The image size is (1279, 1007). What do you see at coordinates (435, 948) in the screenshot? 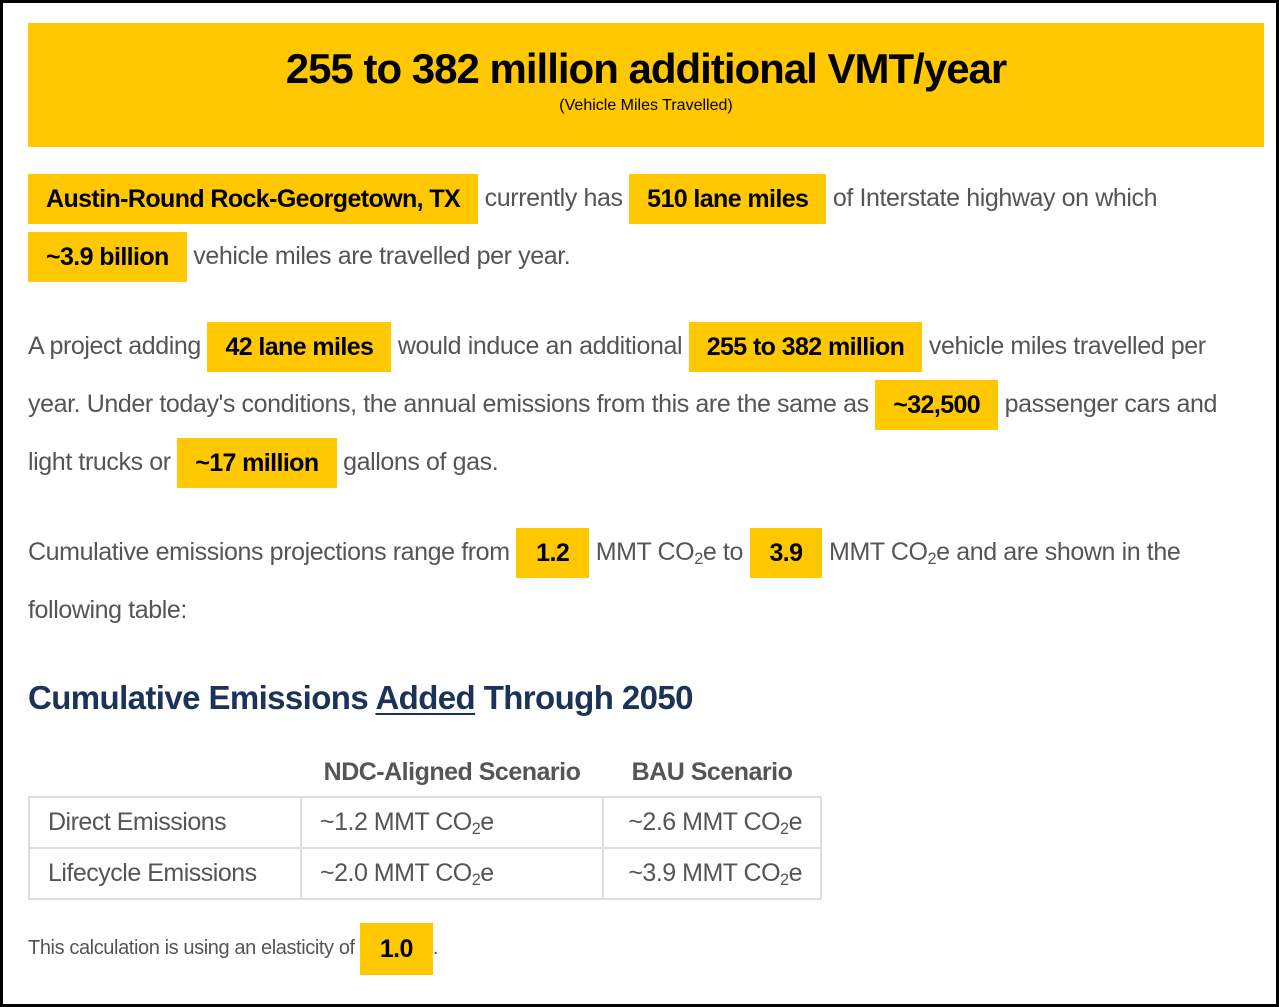
I see `footnote-period: .` at bounding box center [435, 948].